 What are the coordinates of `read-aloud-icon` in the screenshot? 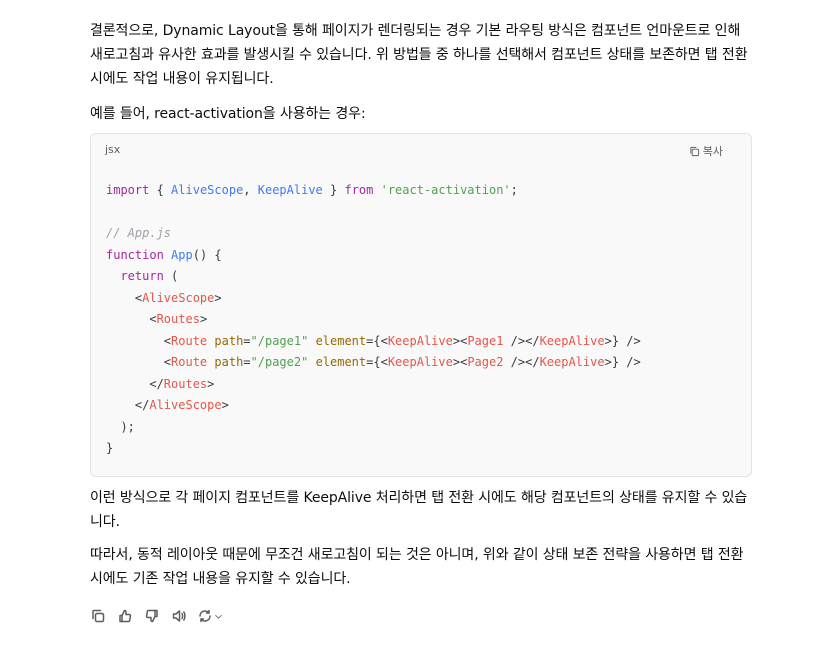 It's located at (179, 616).